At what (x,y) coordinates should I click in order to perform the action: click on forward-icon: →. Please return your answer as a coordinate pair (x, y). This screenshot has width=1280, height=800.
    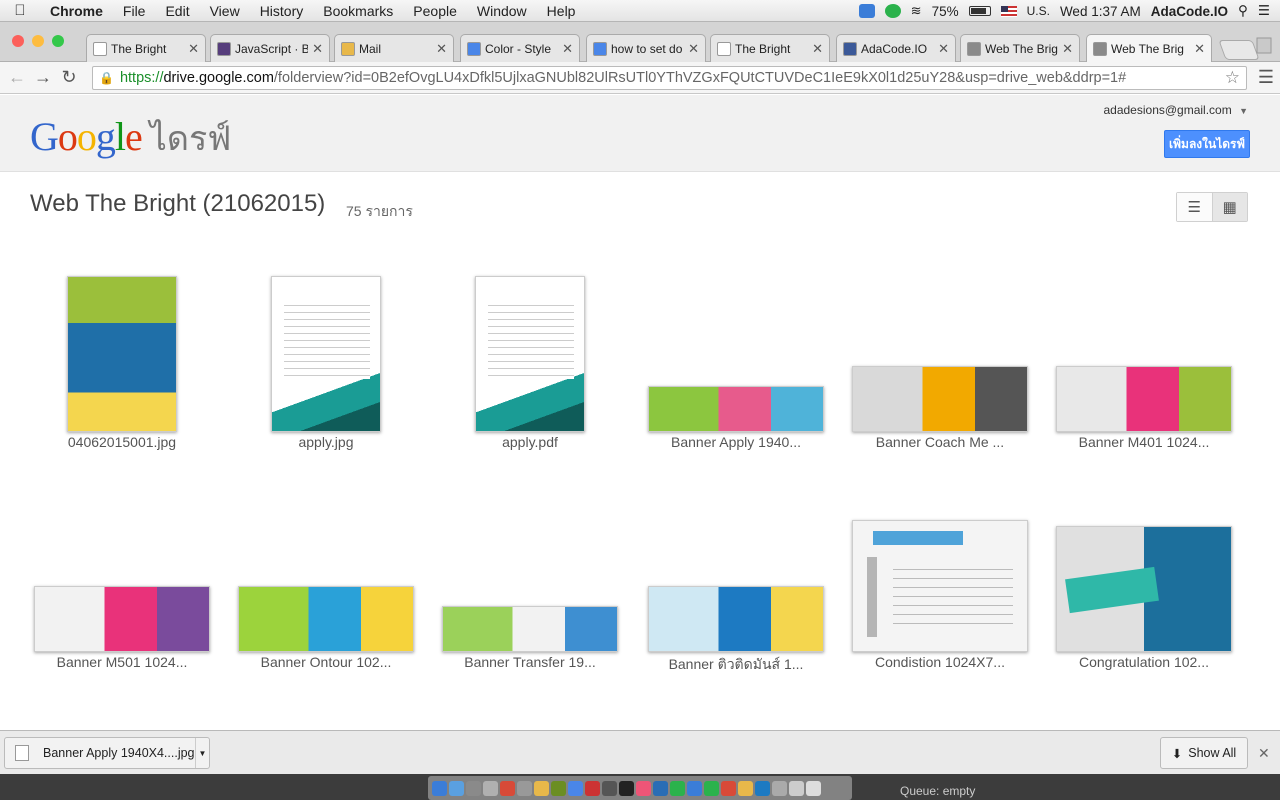
    Looking at the image, I should click on (43, 77).